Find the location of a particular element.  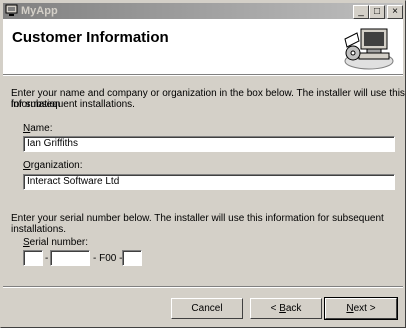

serial-label: Serial number: is located at coordinates (55, 242).